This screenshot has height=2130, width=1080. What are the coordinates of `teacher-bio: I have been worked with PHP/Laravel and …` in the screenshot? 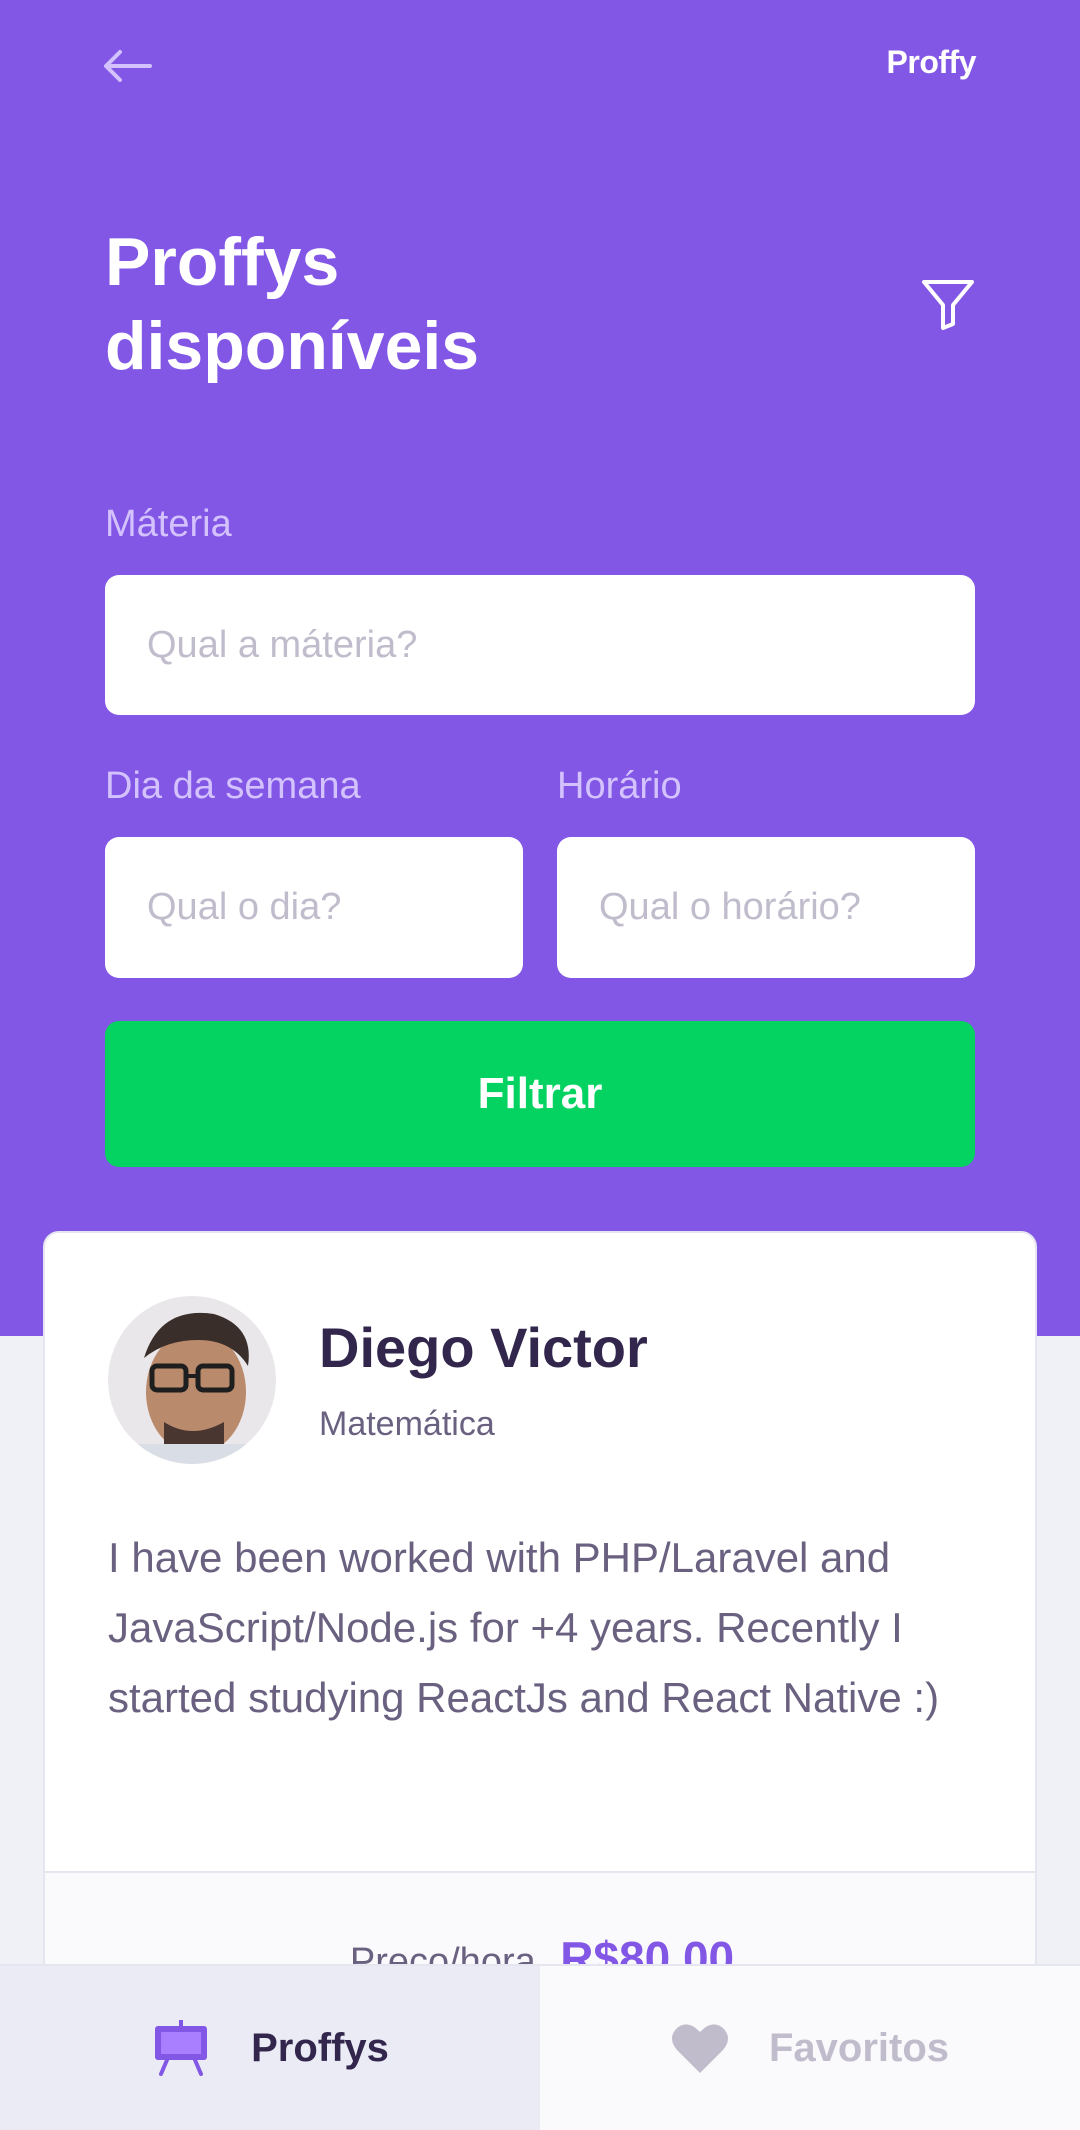 It's located at (524, 1627).